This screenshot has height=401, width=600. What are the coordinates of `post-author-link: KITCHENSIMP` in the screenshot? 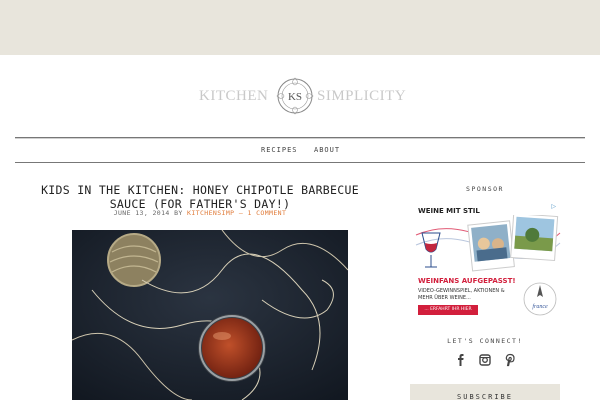 It's located at (210, 213).